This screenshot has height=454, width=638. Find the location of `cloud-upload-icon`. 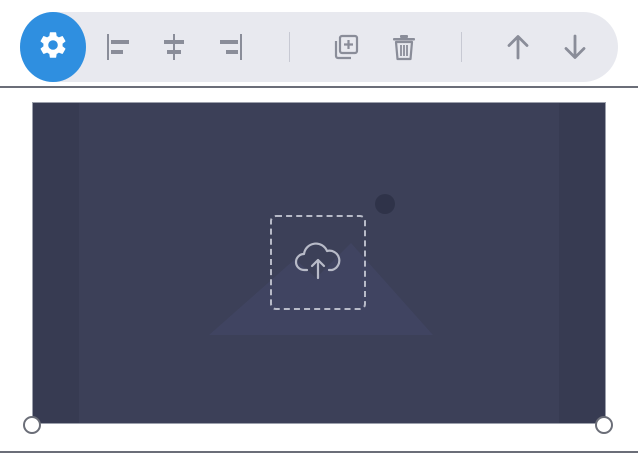

cloud-upload-icon is located at coordinates (318, 262).